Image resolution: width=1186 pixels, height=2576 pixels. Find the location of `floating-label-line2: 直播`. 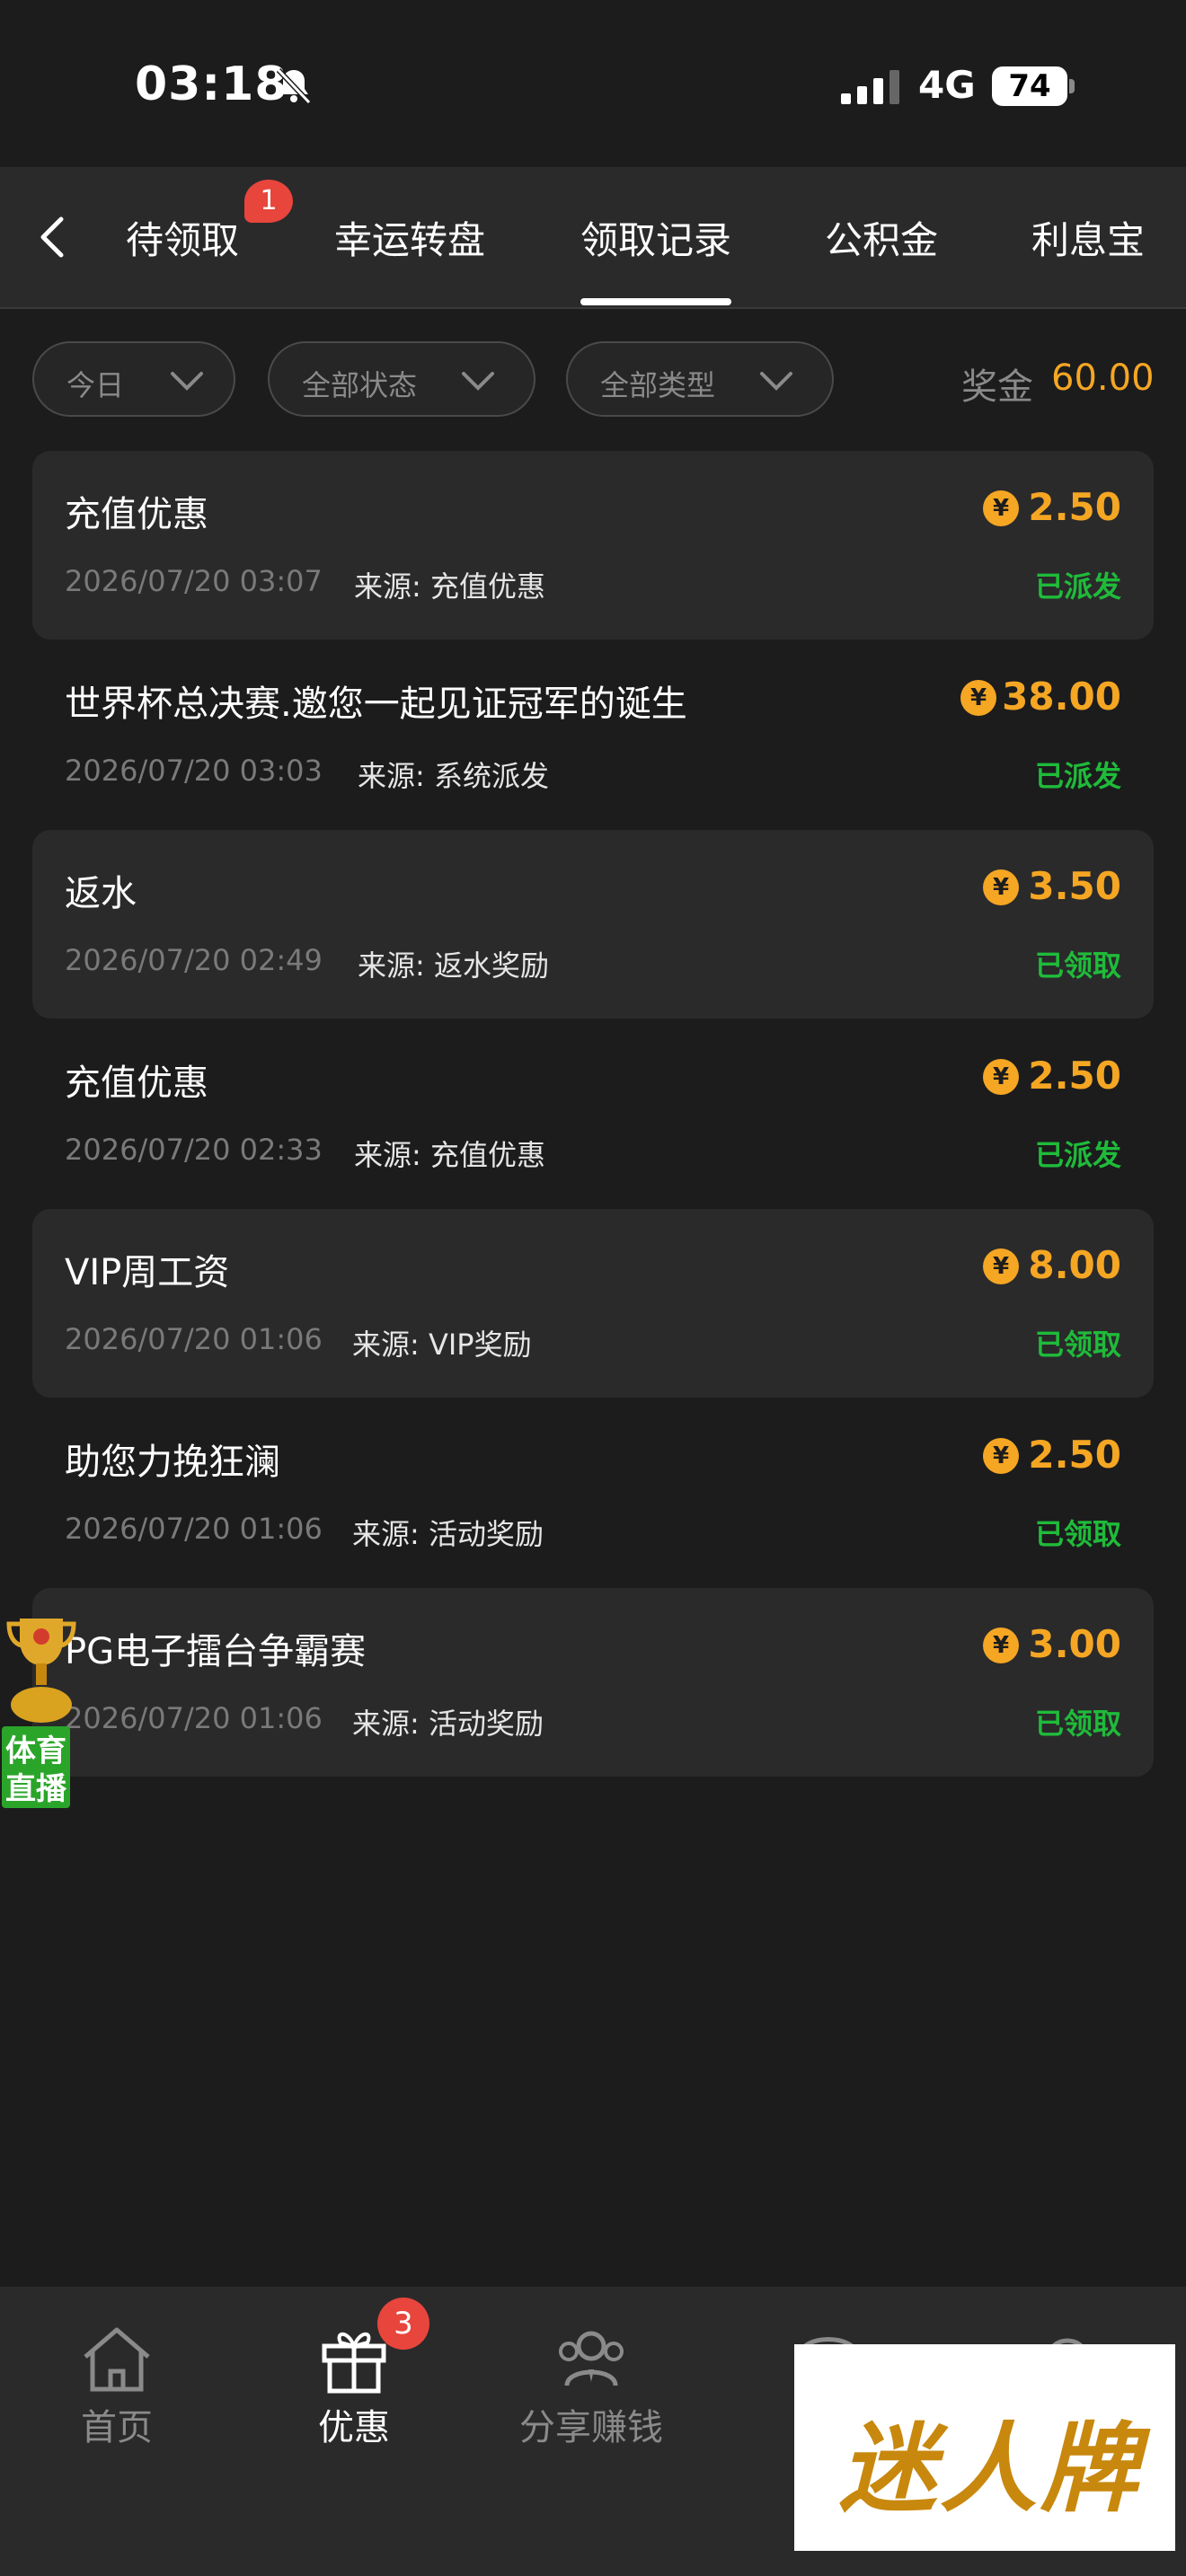

floating-label-line2: 直播 is located at coordinates (36, 1786).